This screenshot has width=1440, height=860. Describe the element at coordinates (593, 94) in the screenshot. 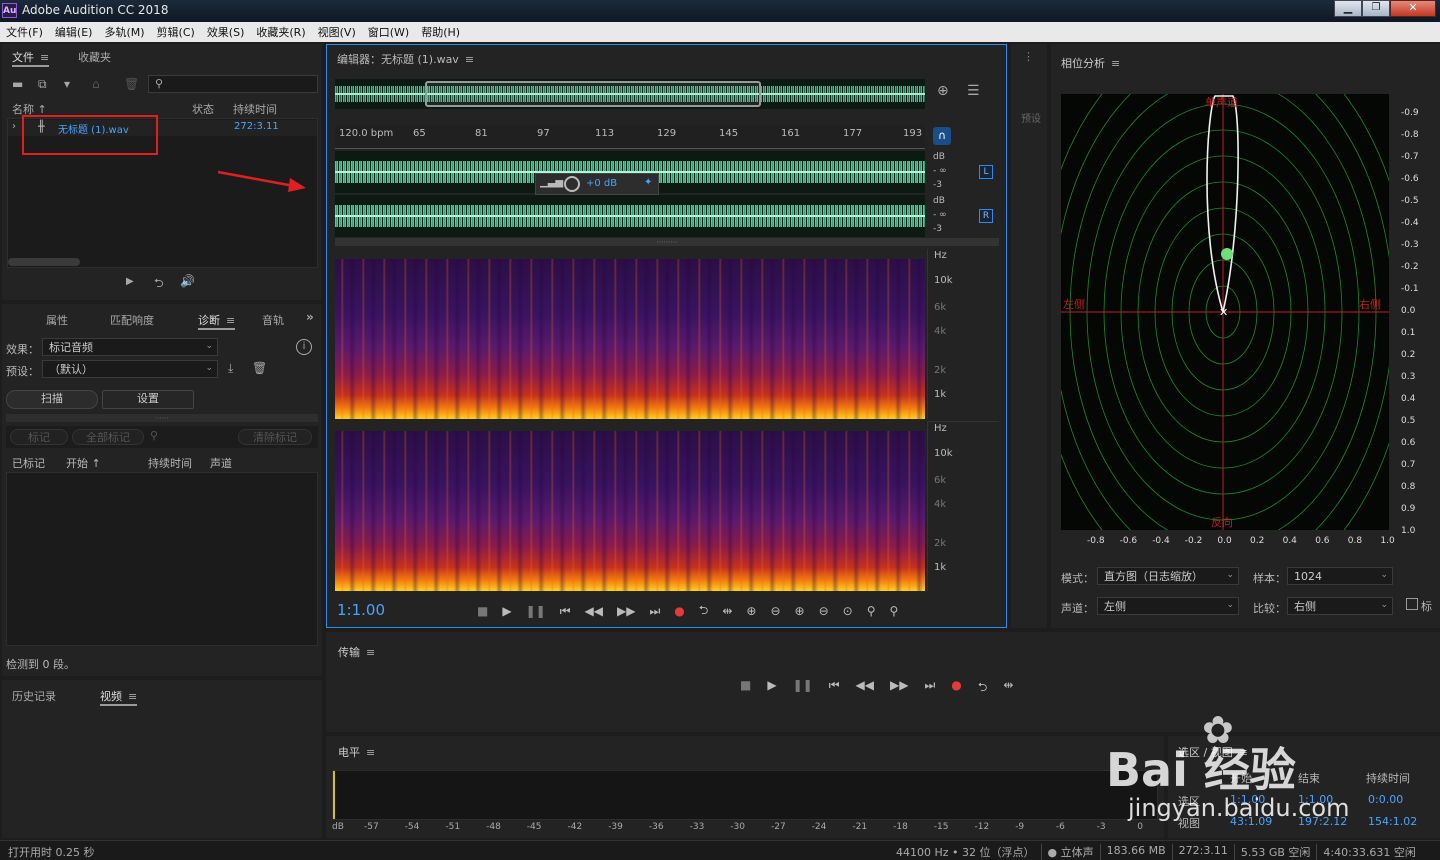

I see `overview-viewport` at that location.